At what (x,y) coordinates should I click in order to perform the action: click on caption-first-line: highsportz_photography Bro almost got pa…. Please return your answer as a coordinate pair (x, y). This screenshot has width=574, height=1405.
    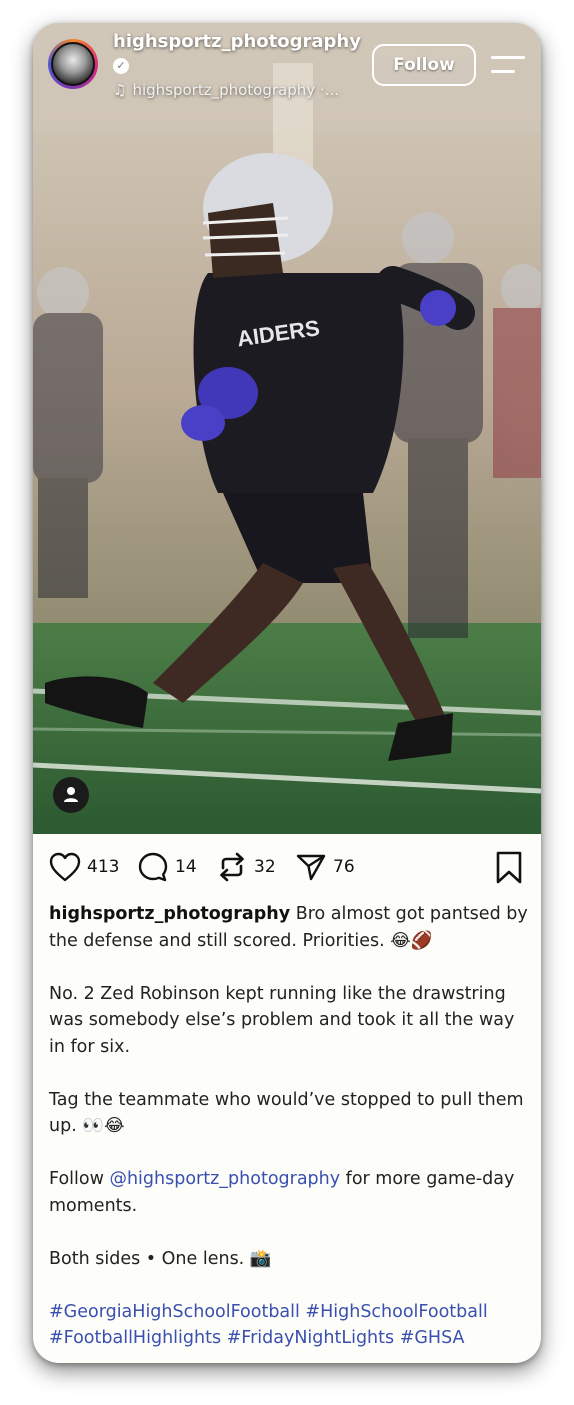
    Looking at the image, I should click on (289, 927).